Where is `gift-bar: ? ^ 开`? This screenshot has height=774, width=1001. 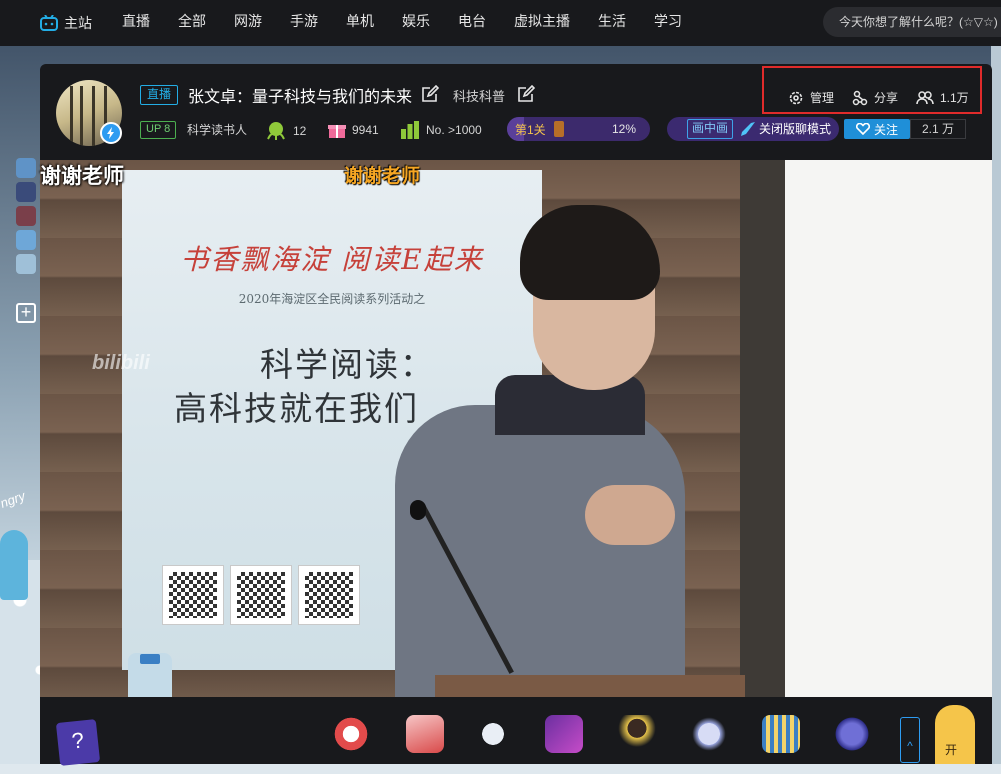
gift-bar: ? ^ 开 is located at coordinates (516, 731).